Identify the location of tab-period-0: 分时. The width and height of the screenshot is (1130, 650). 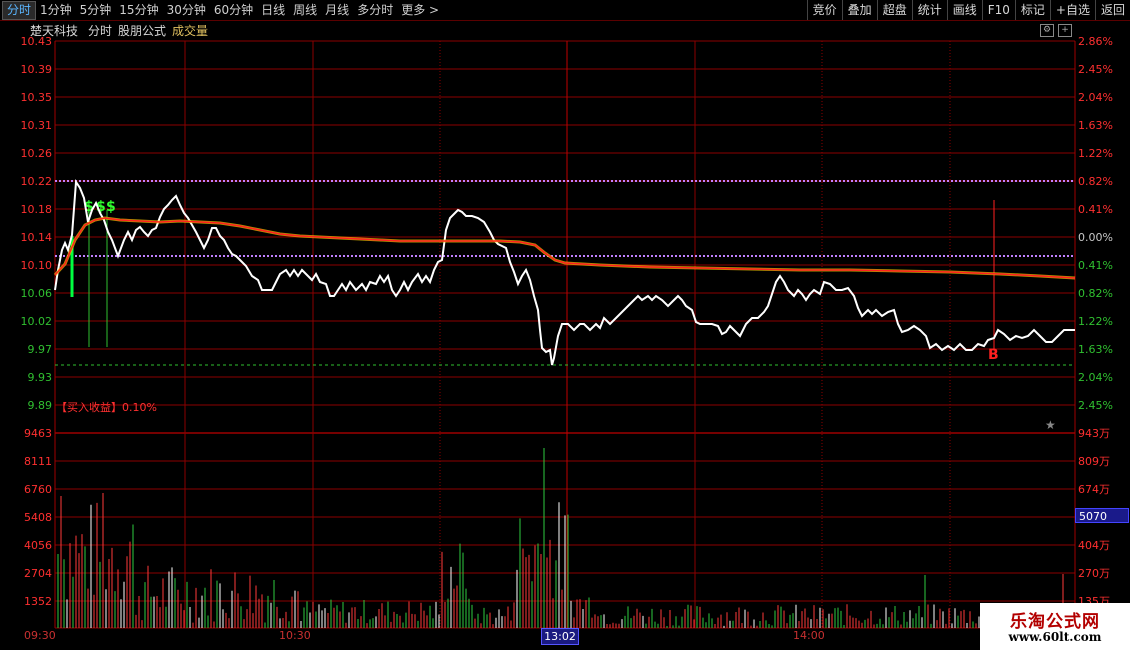
(19, 10).